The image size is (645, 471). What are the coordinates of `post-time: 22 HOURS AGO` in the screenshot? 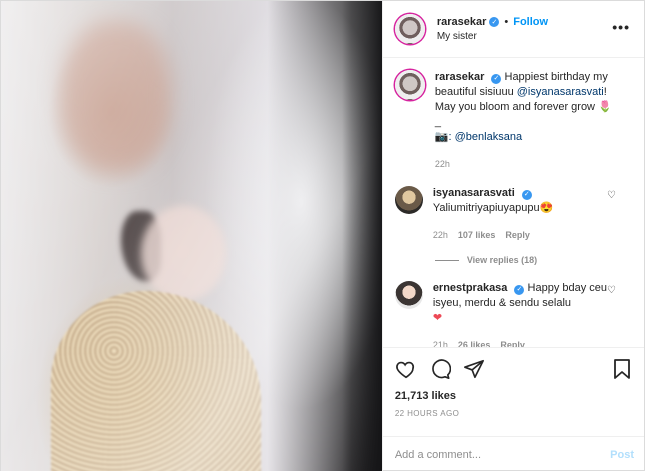 It's located at (513, 413).